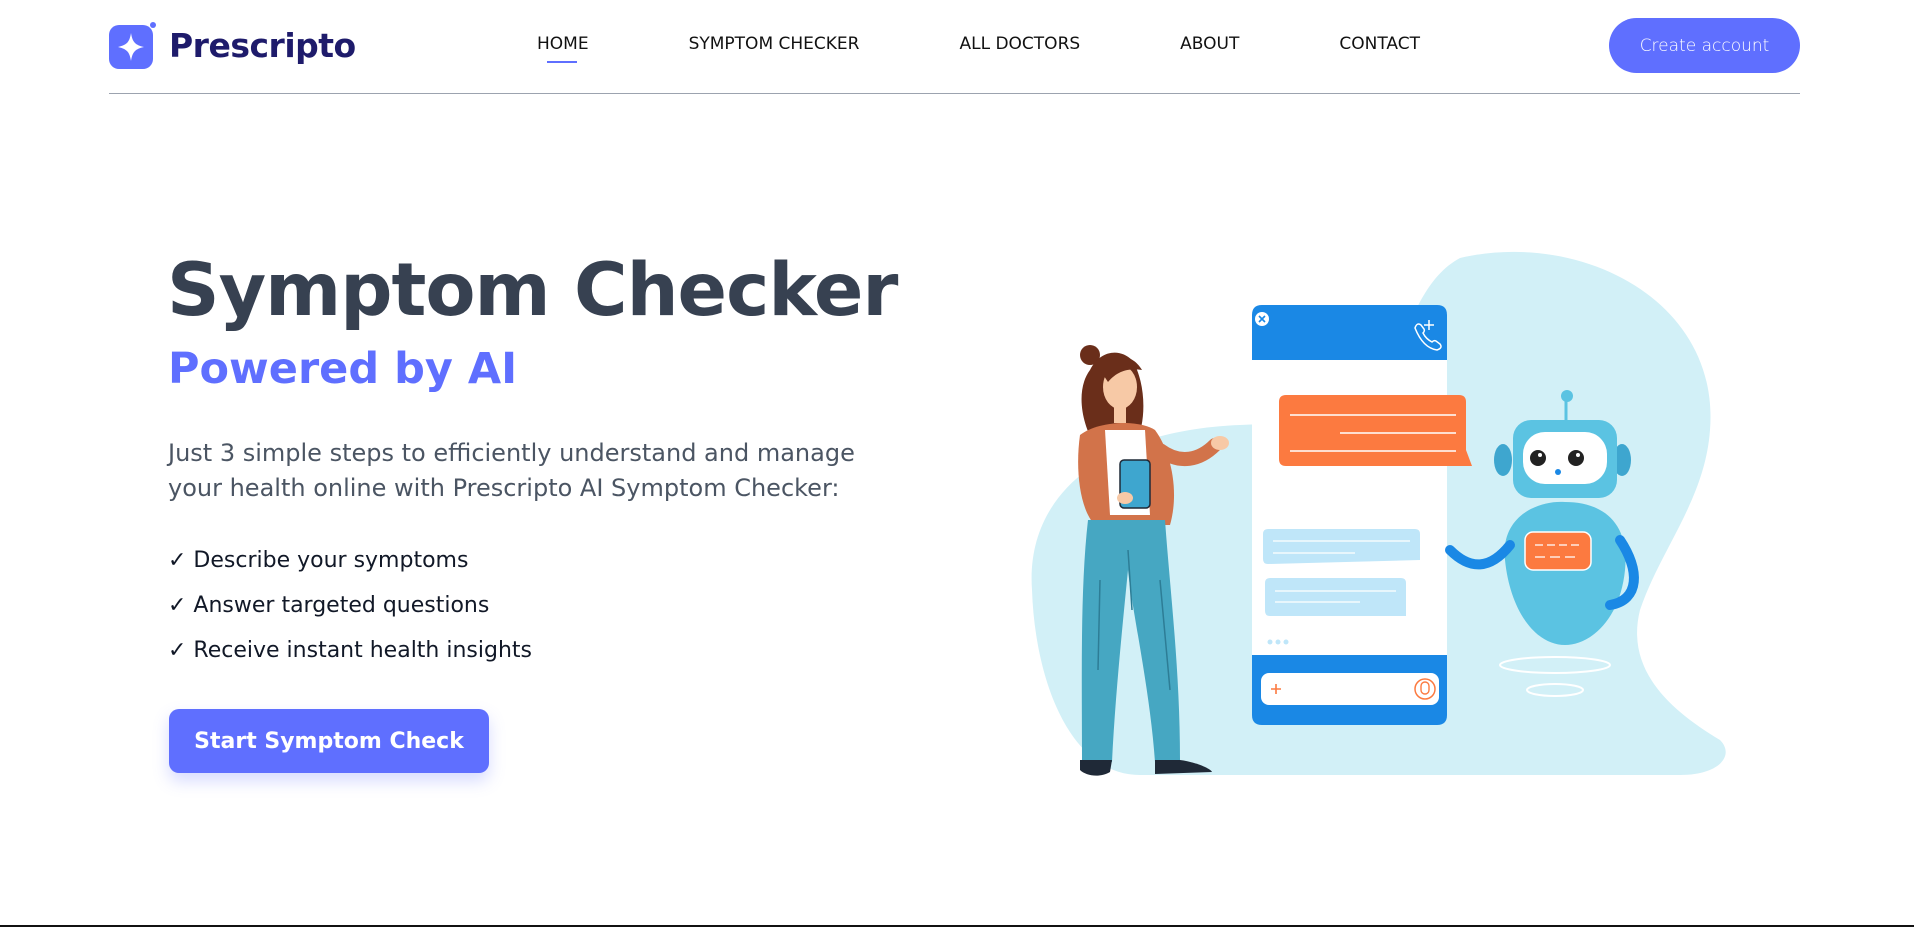 Image resolution: width=1914 pixels, height=927 pixels. What do you see at coordinates (1704, 45) in the screenshot?
I see `create-account-button: Create account` at bounding box center [1704, 45].